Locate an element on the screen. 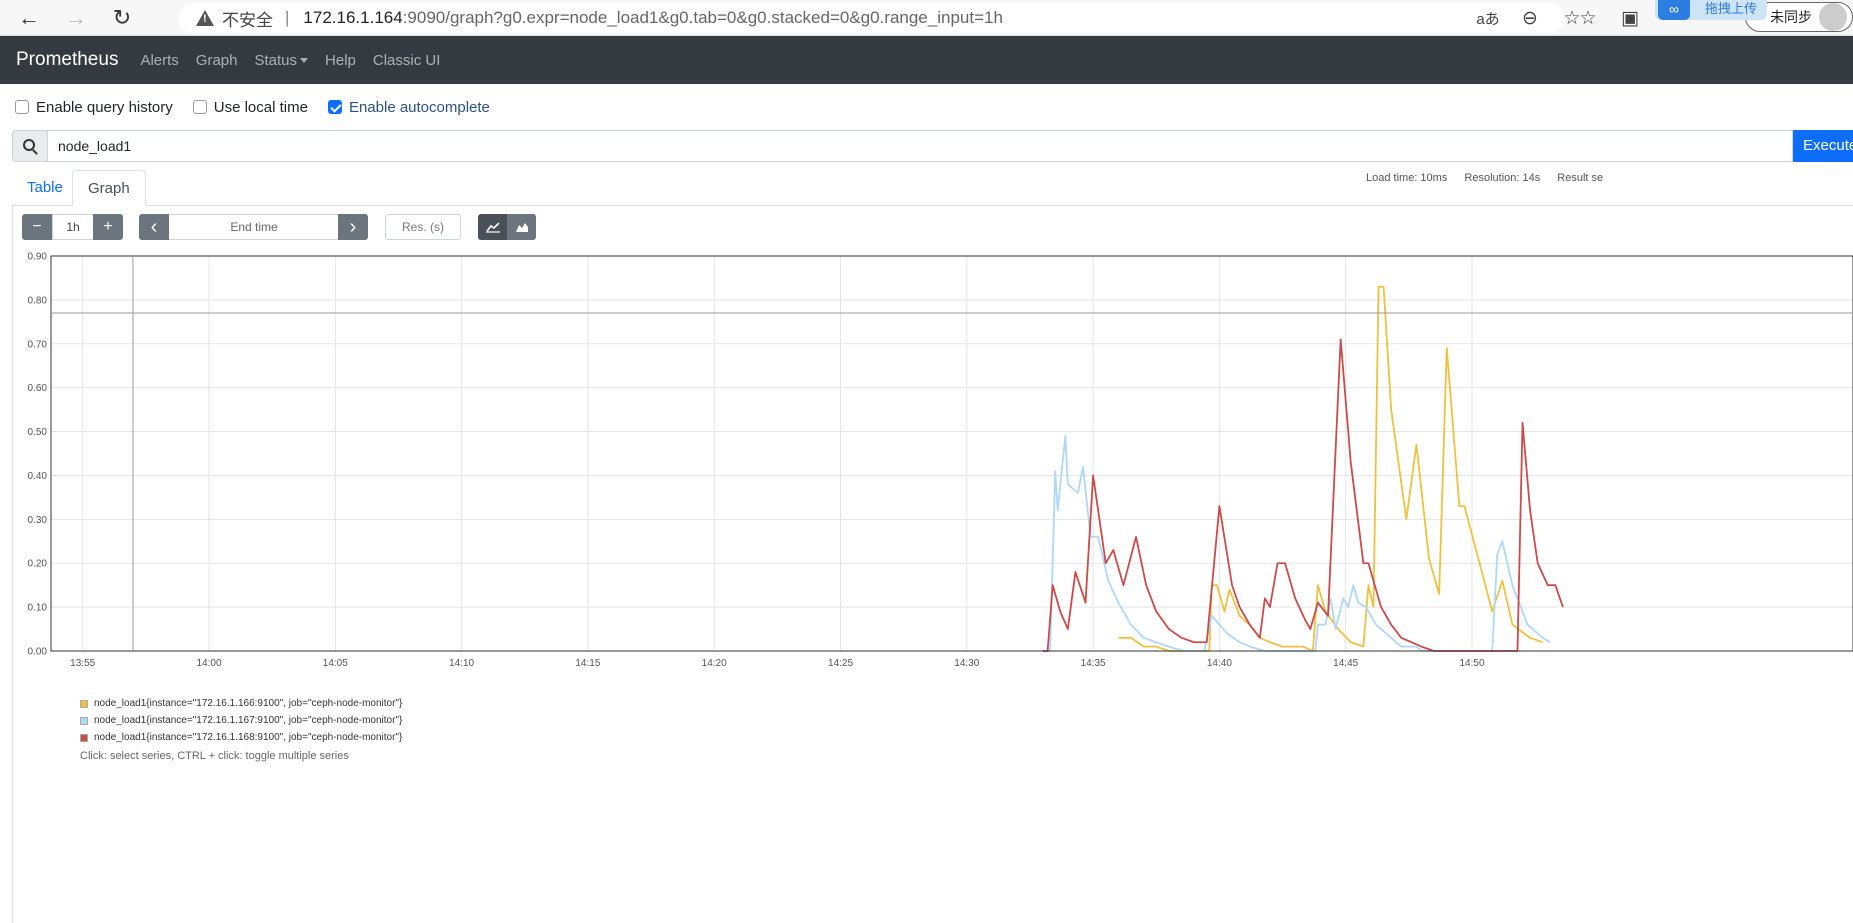  line-chart-icon is located at coordinates (493, 227).